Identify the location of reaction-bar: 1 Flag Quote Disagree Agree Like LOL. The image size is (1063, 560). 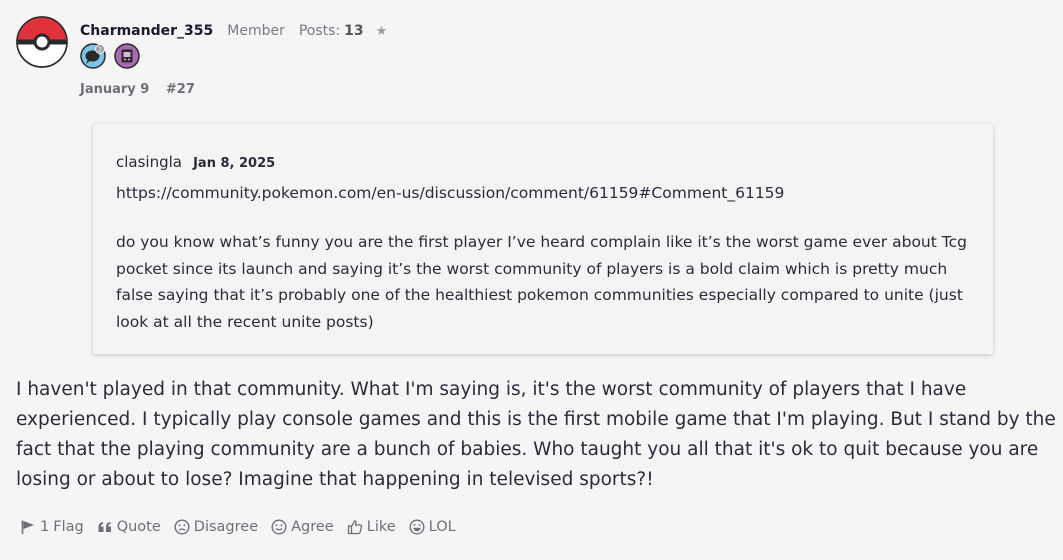
(244, 527).